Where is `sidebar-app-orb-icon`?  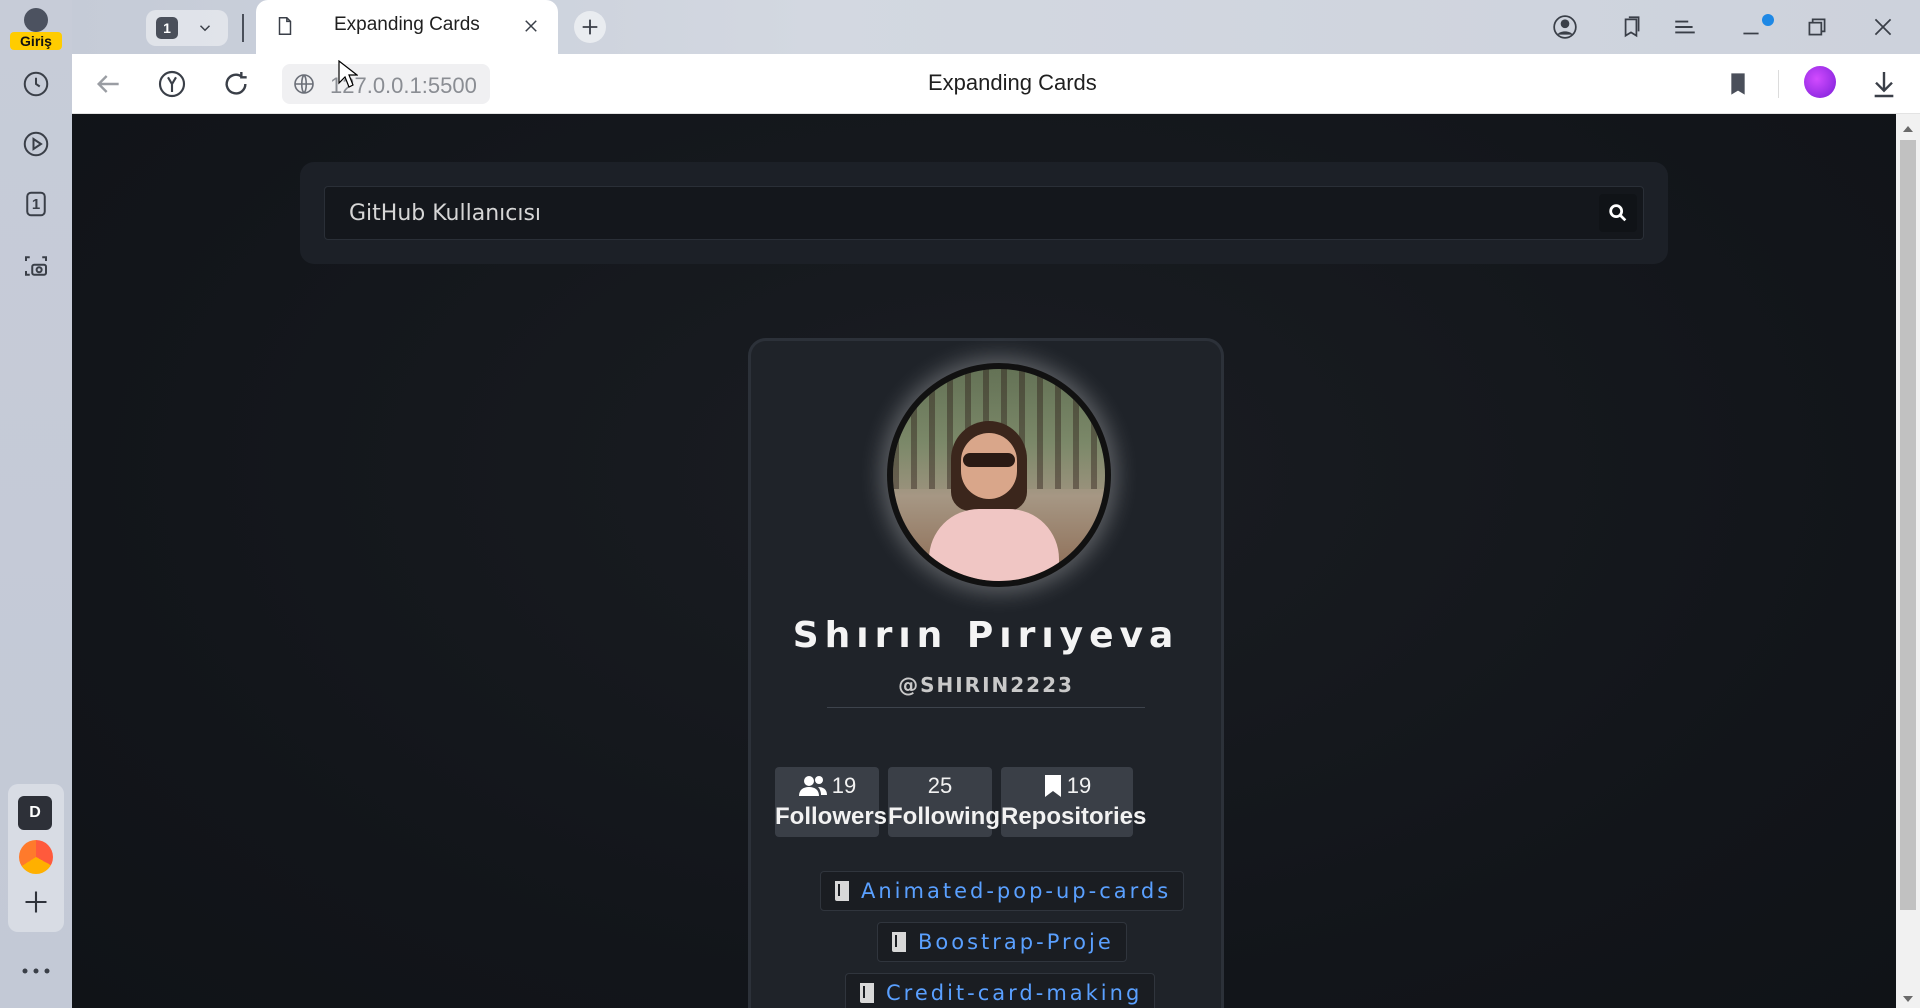
sidebar-app-orb-icon is located at coordinates (36, 857).